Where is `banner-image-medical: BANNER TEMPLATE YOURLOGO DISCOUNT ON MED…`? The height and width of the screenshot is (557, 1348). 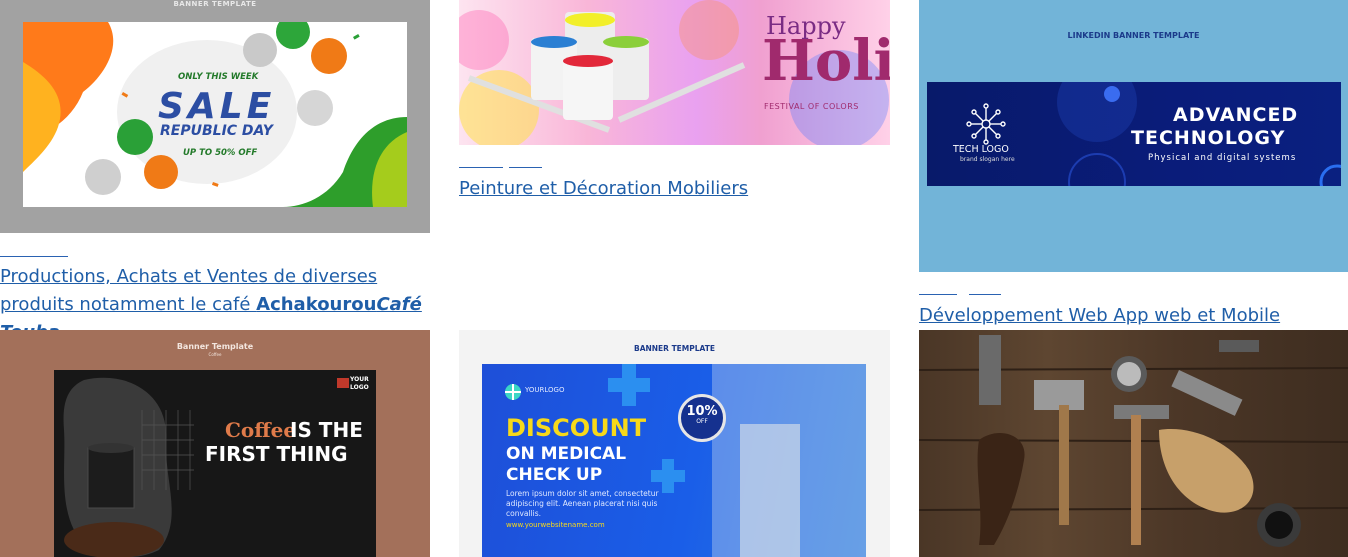 banner-image-medical: BANNER TEMPLATE YOURLOGO DISCOUNT ON MED… is located at coordinates (674, 443).